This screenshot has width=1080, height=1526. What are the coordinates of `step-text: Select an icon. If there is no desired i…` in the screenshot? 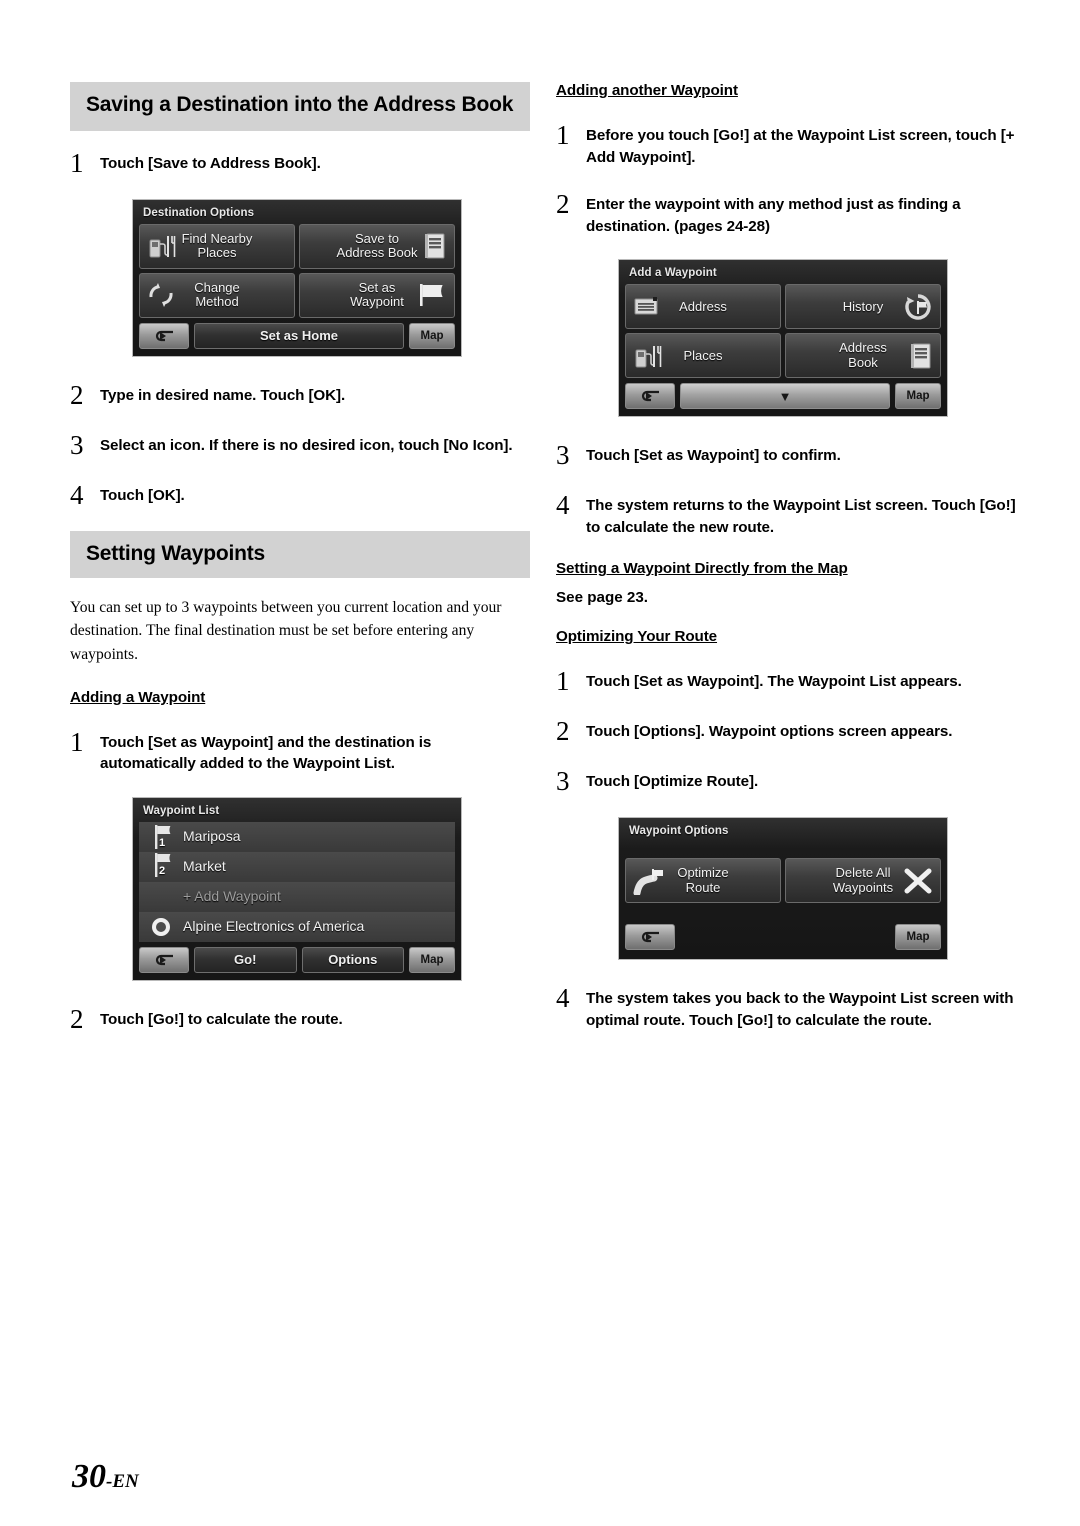 It's located at (306, 445).